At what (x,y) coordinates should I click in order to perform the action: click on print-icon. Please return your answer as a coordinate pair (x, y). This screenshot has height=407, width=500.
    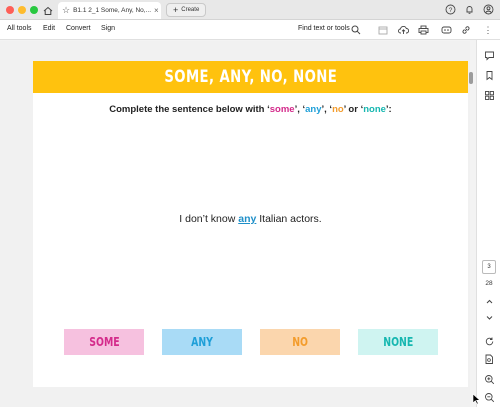
    Looking at the image, I should click on (423, 30).